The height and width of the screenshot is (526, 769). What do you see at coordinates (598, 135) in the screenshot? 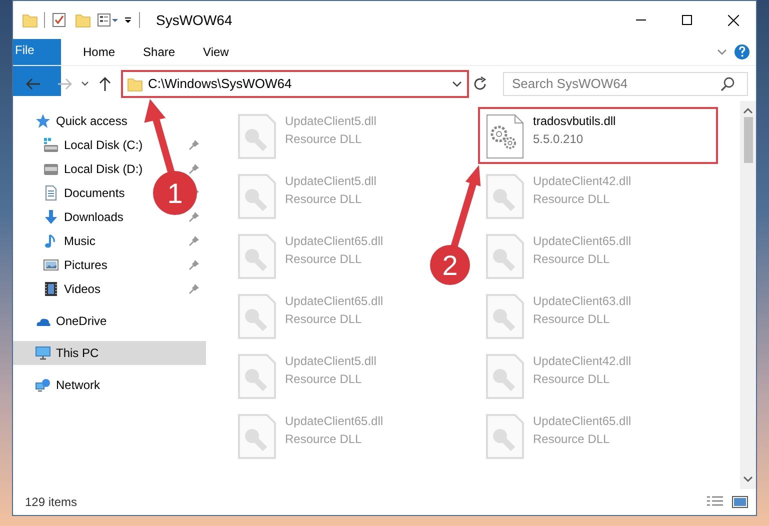
I see `file-item: tradosvbutils.dll 5.5.0.210` at bounding box center [598, 135].